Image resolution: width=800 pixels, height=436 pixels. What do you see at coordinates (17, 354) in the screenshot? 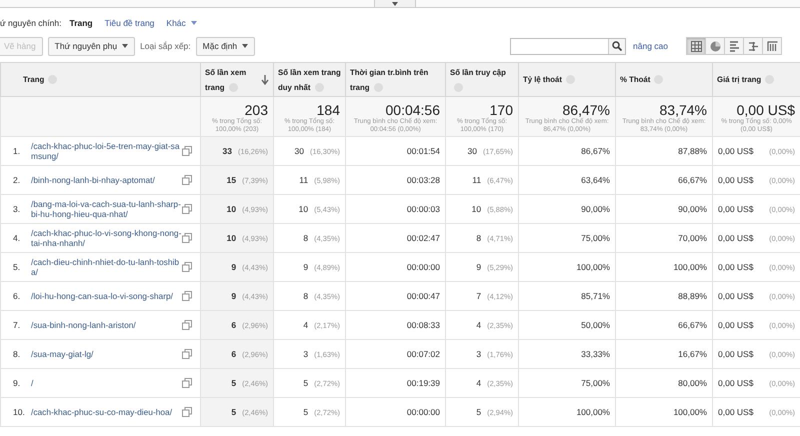
I see `row-number: 8.` at bounding box center [17, 354].